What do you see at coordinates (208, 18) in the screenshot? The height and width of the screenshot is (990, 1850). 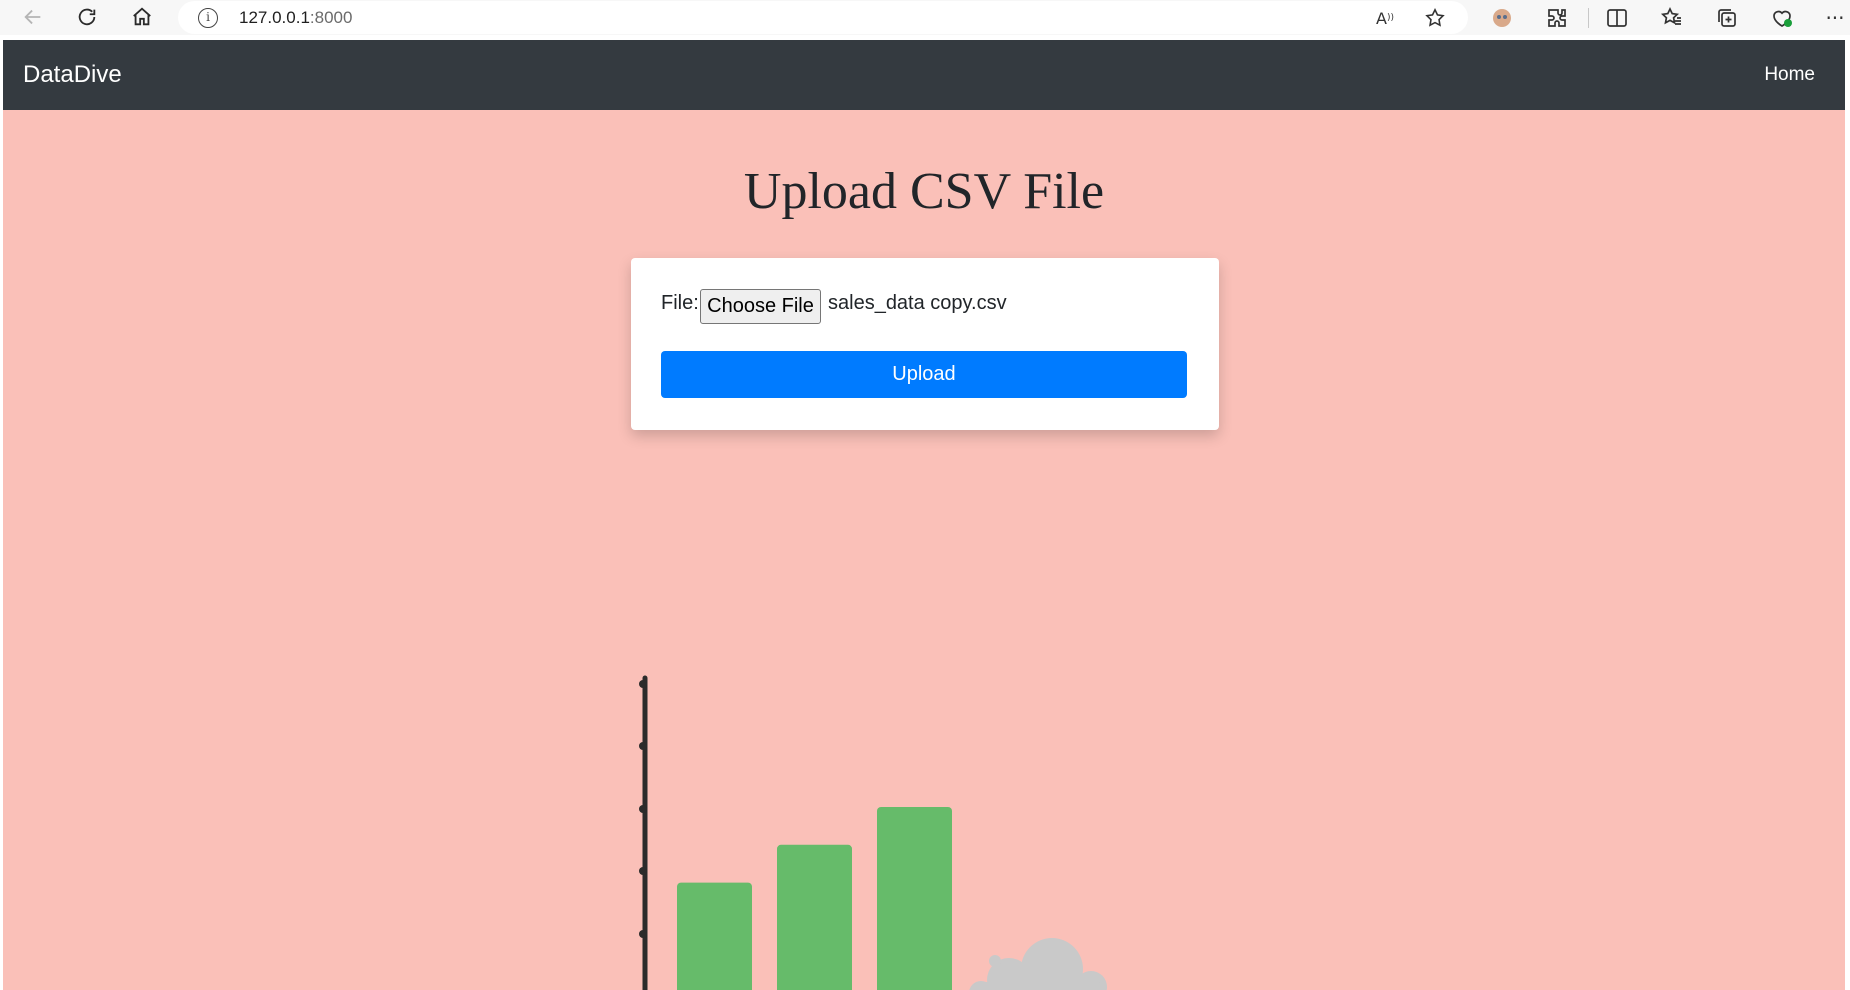 I see `site-info-icon: i` at bounding box center [208, 18].